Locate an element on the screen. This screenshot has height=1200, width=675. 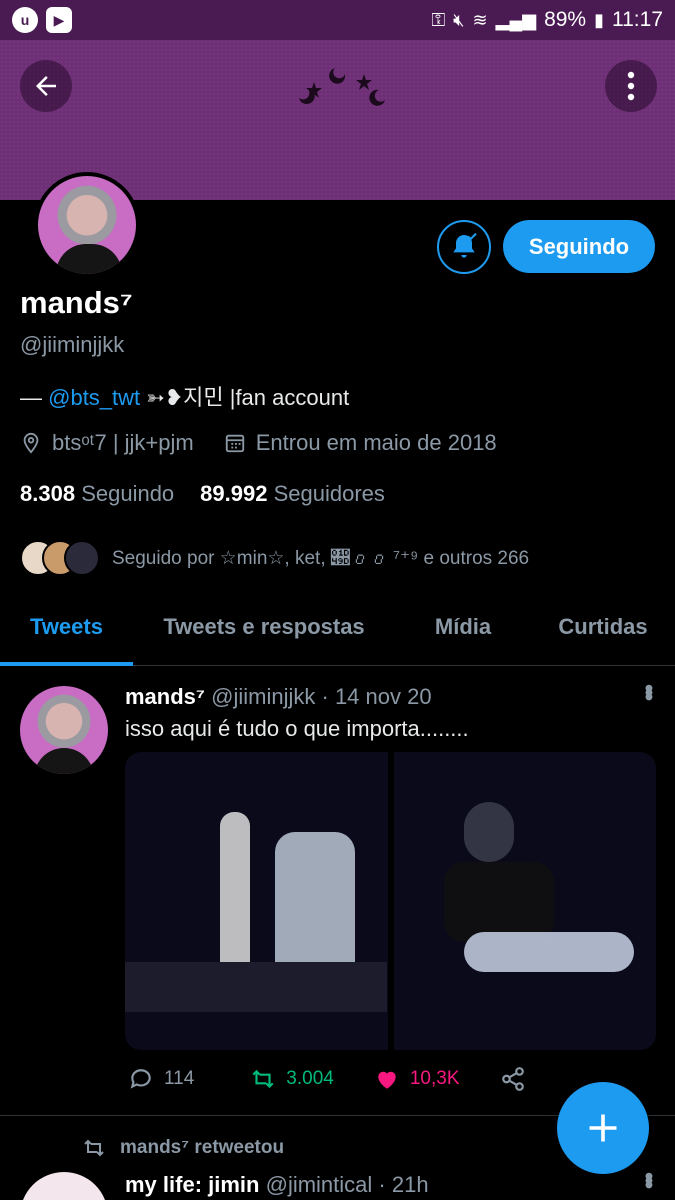
bell-icon is located at coordinates (465, 245).